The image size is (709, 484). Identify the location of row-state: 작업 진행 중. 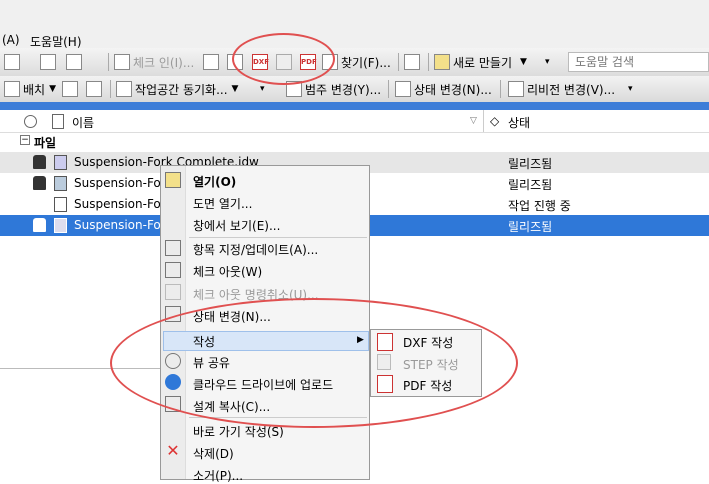
(539, 206).